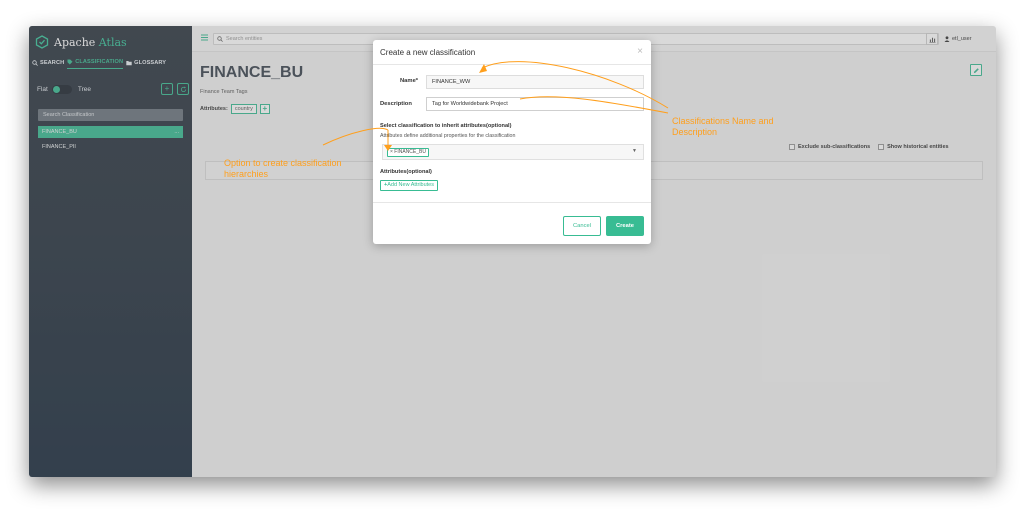  I want to click on create-button: Create, so click(625, 226).